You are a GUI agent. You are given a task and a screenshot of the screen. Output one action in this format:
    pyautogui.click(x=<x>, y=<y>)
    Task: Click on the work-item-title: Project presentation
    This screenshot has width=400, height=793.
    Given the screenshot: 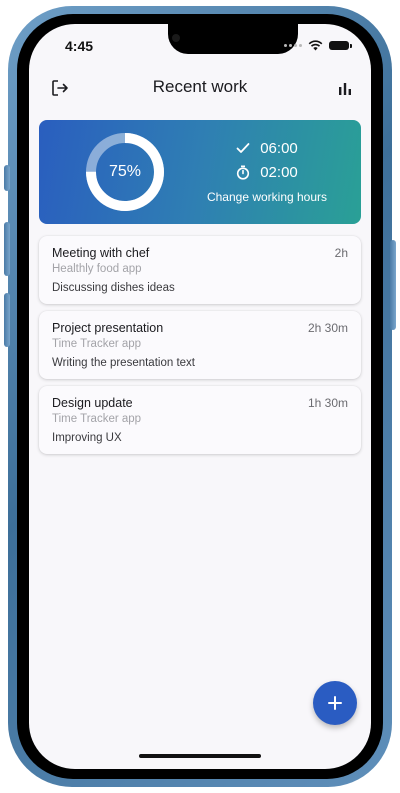 What is the action you would take?
    pyautogui.click(x=108, y=328)
    